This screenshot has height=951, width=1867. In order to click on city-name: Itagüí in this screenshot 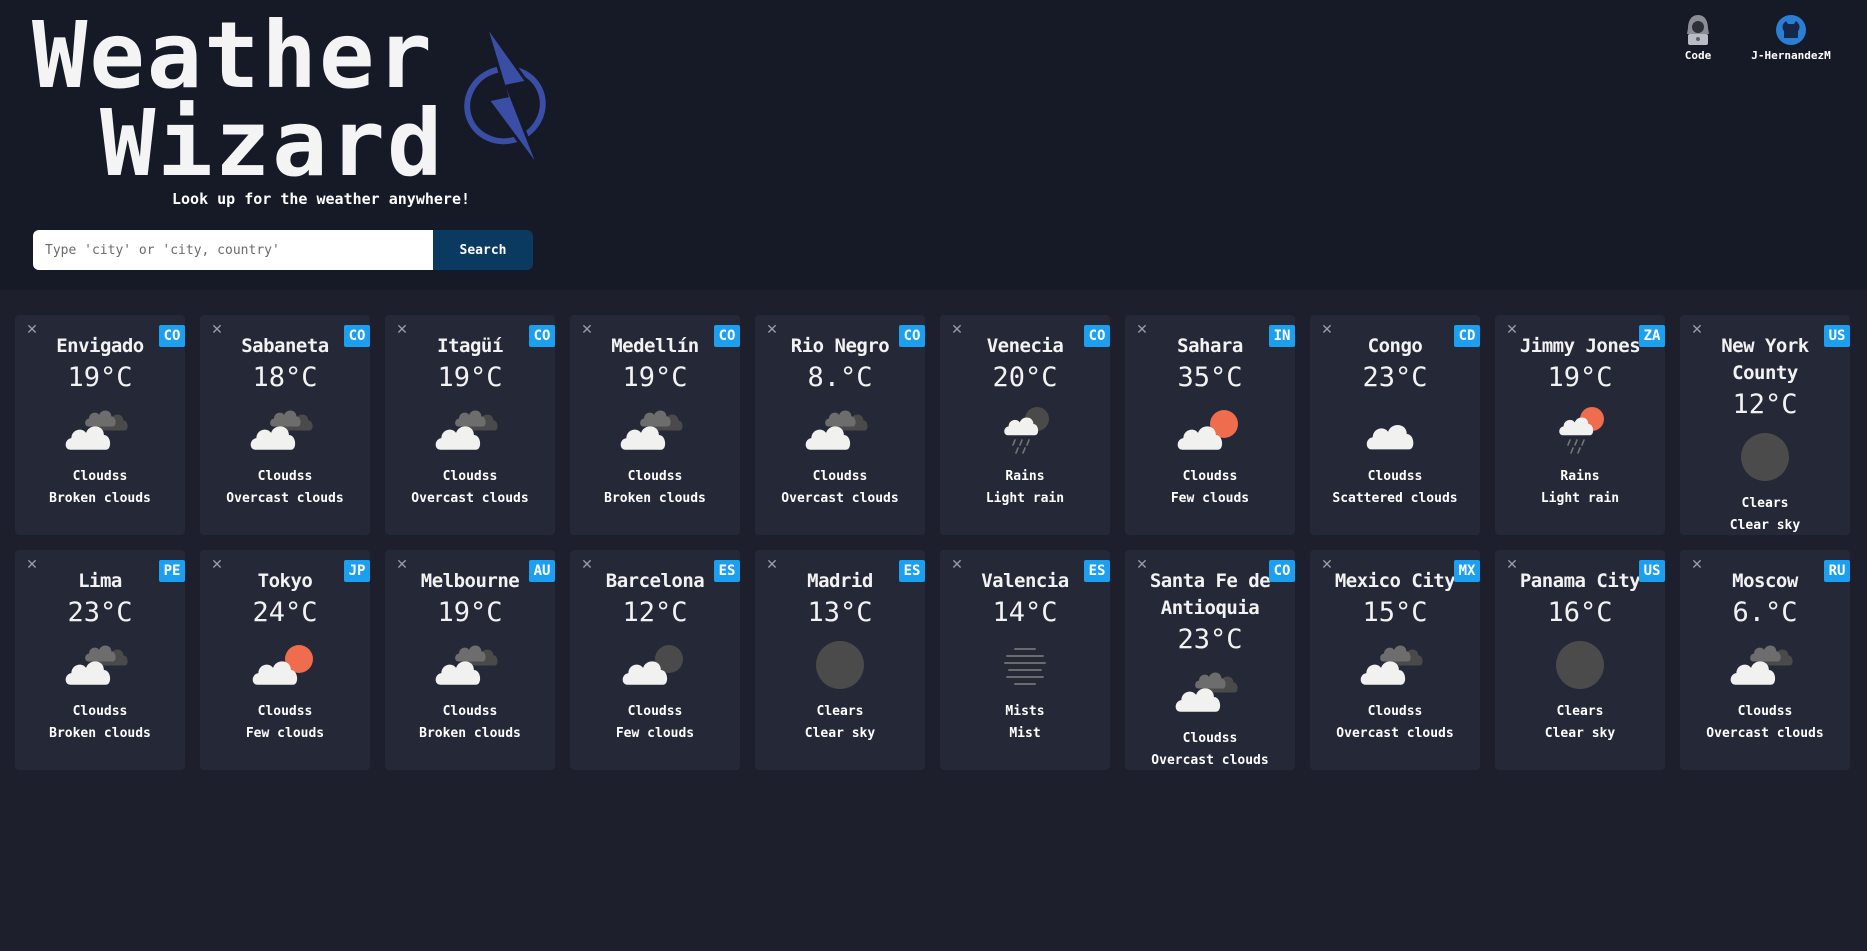, I will do `click(470, 346)`.